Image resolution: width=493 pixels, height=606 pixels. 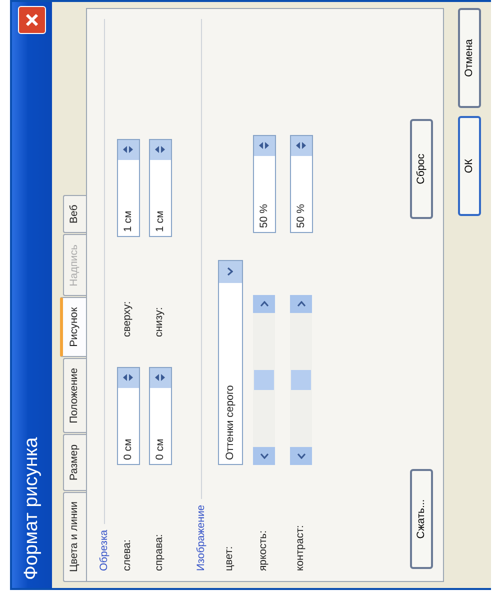 I want to click on tab: Размер, so click(x=74, y=462).